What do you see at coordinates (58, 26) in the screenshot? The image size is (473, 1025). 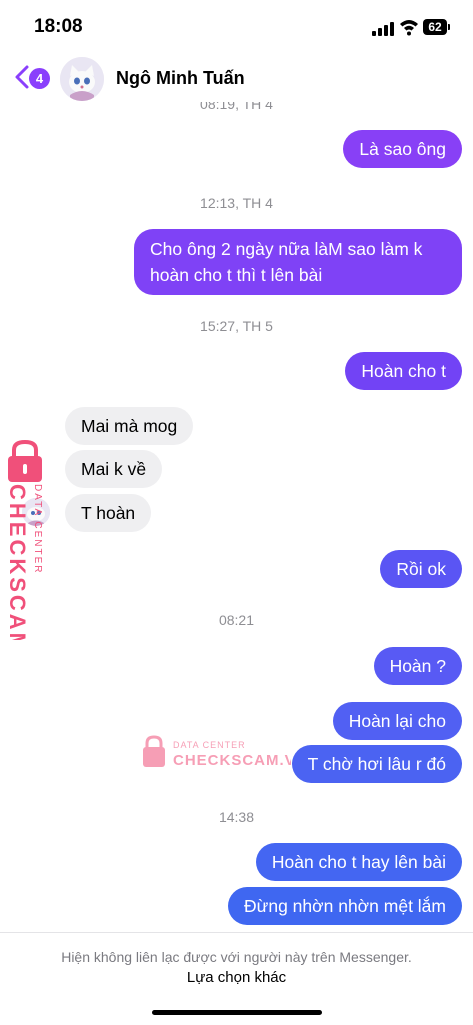 I see `status-time: 18:08` at bounding box center [58, 26].